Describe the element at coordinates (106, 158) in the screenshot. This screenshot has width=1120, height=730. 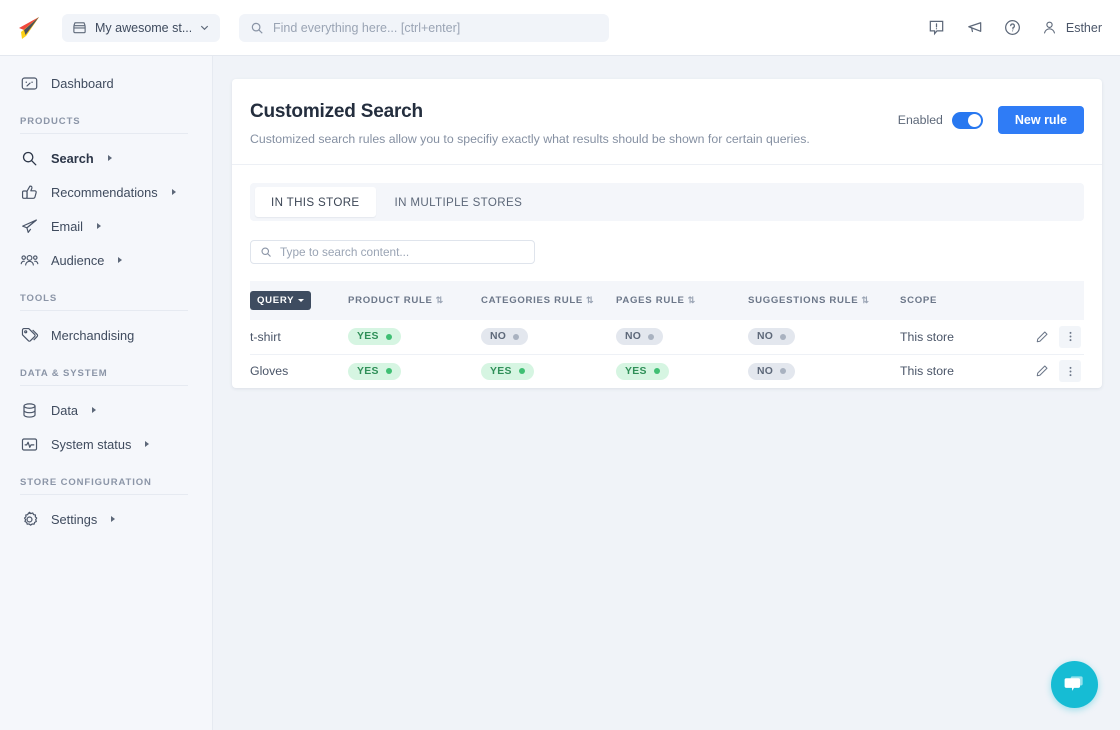
I see `sidebar-item-search: Search` at that location.